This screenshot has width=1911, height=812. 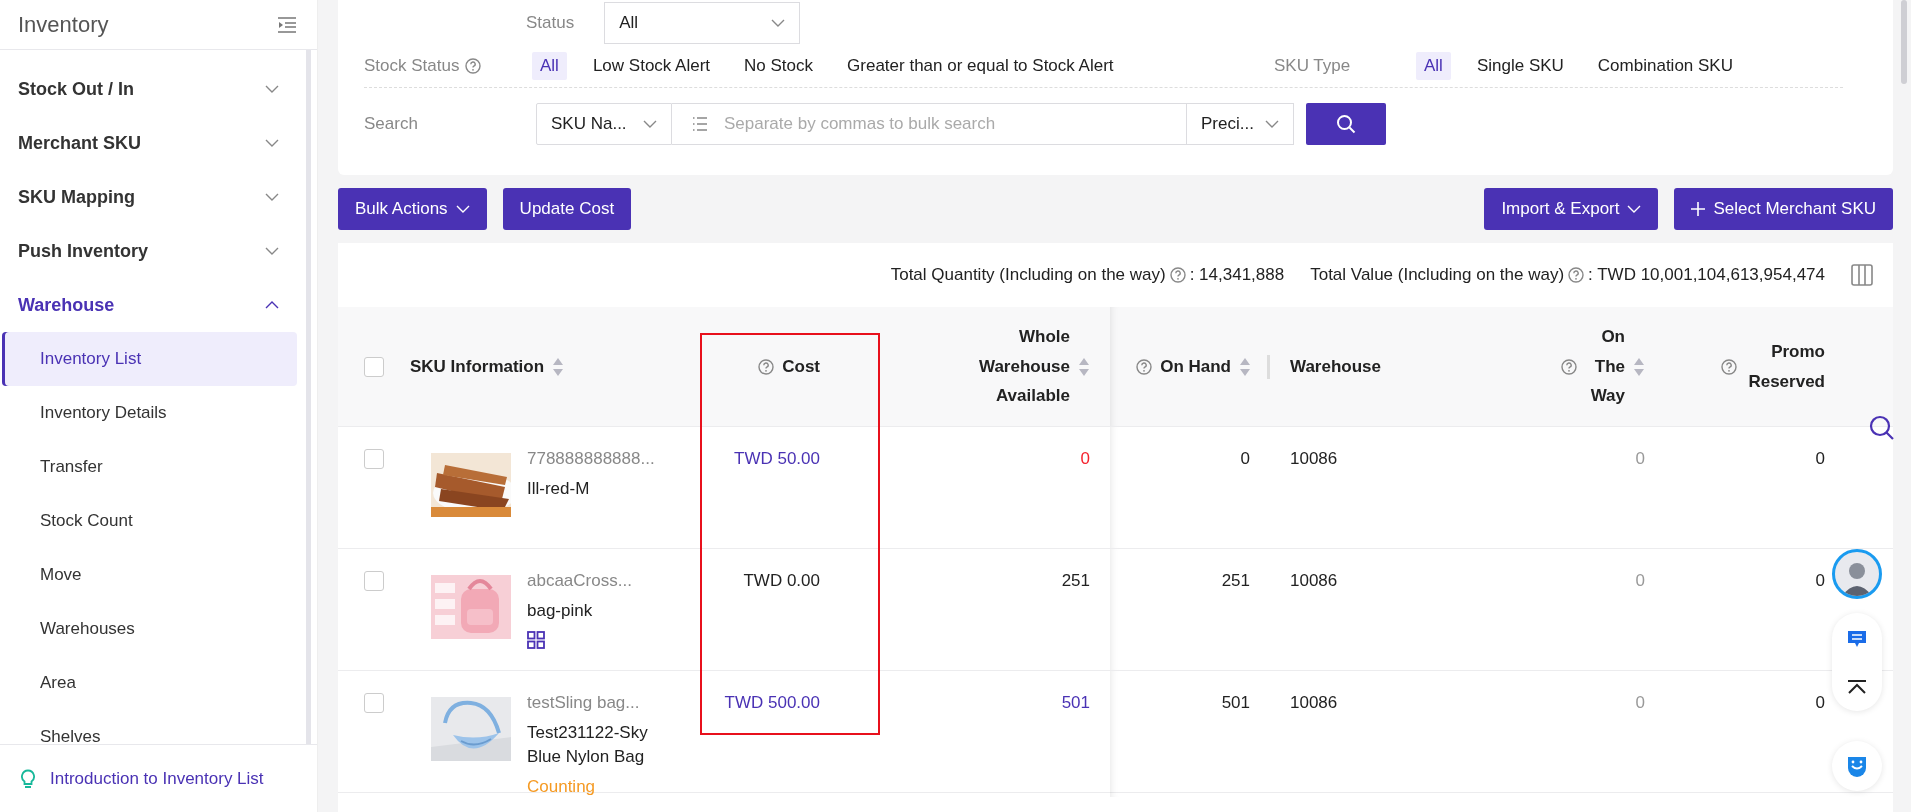 I want to click on sidebar-item: Shelves, so click(x=149, y=727).